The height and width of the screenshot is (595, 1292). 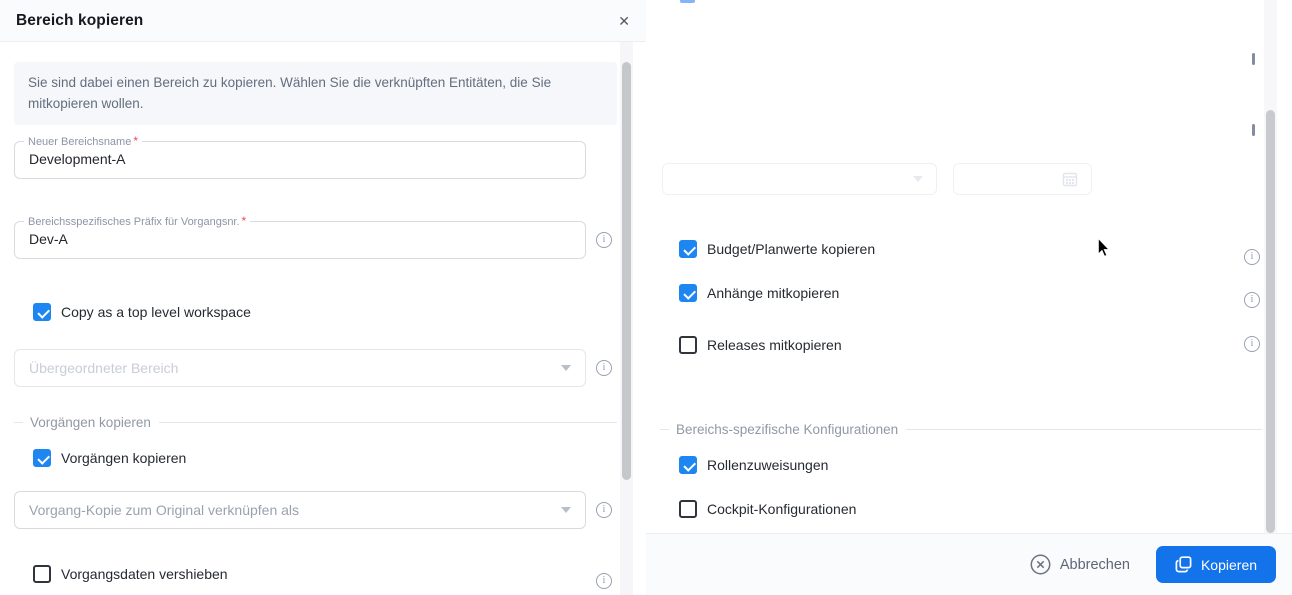 I want to click on checkbox-label: Rollenzuweisungen, so click(x=768, y=465).